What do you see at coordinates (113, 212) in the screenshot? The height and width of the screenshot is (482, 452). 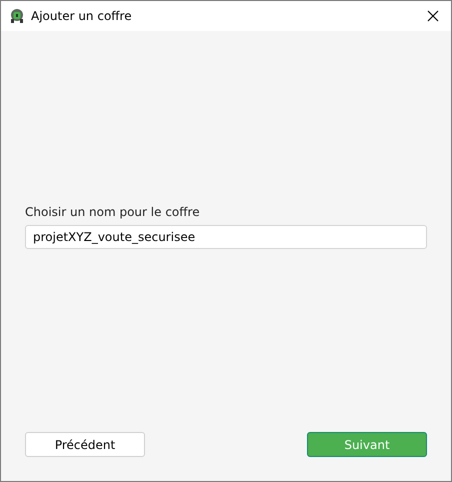 I see `field-label: Choisir un nom pour le coffre` at bounding box center [113, 212].